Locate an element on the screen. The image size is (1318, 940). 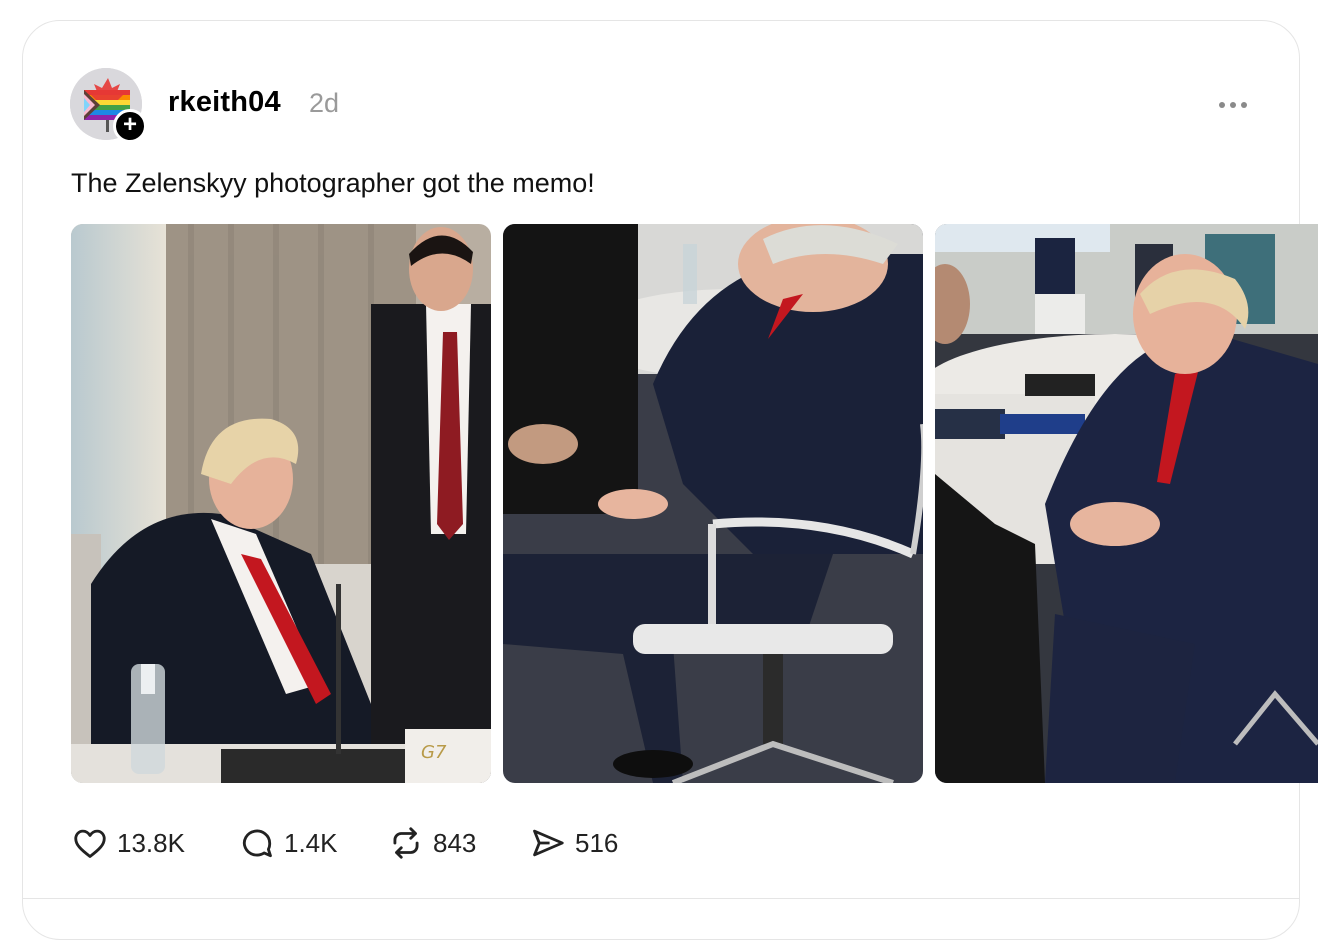
reply-button: 1.4K is located at coordinates (288, 843).